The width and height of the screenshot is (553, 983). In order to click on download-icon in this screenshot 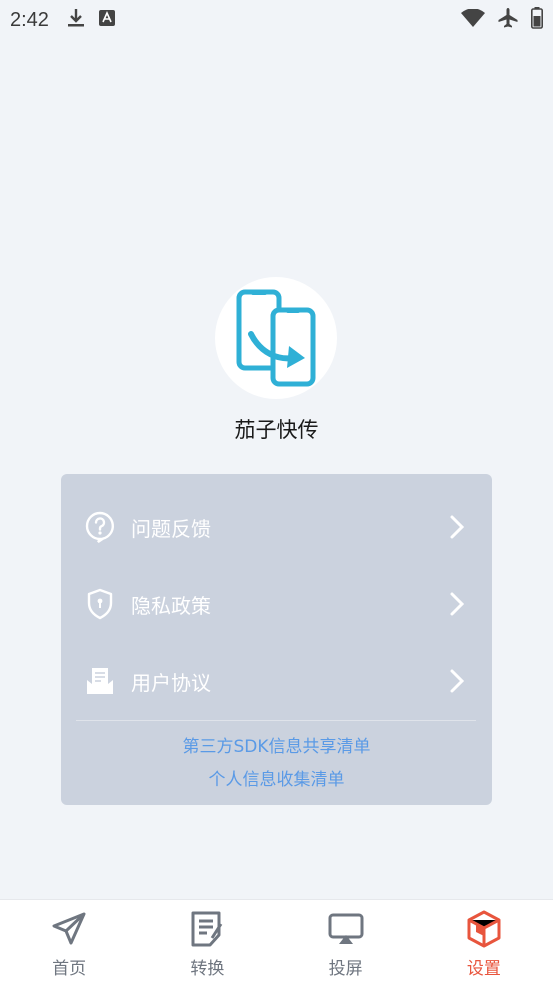, I will do `click(76, 20)`.